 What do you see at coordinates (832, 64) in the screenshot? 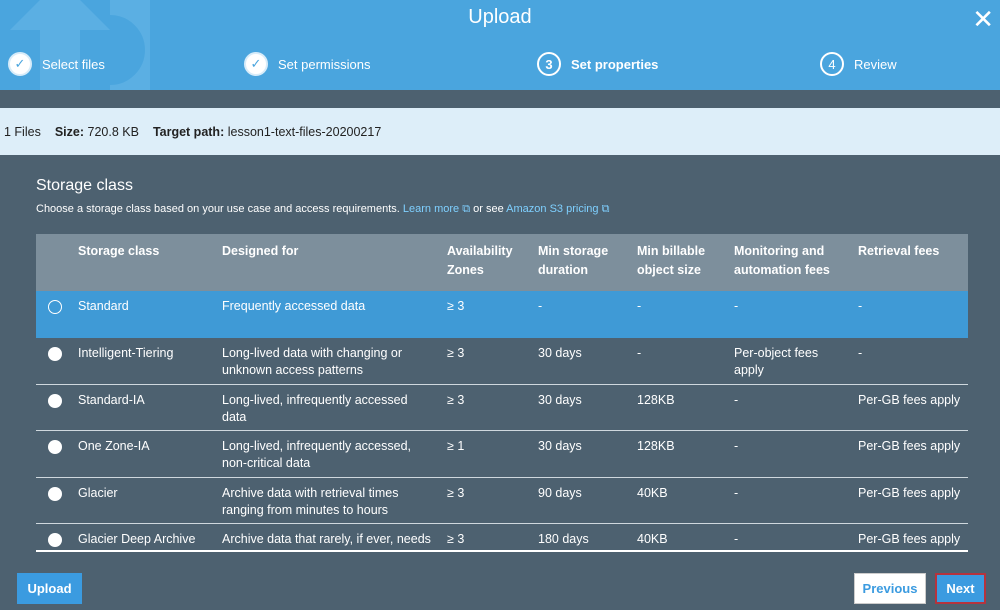
I see `step-number-icon: 4` at bounding box center [832, 64].